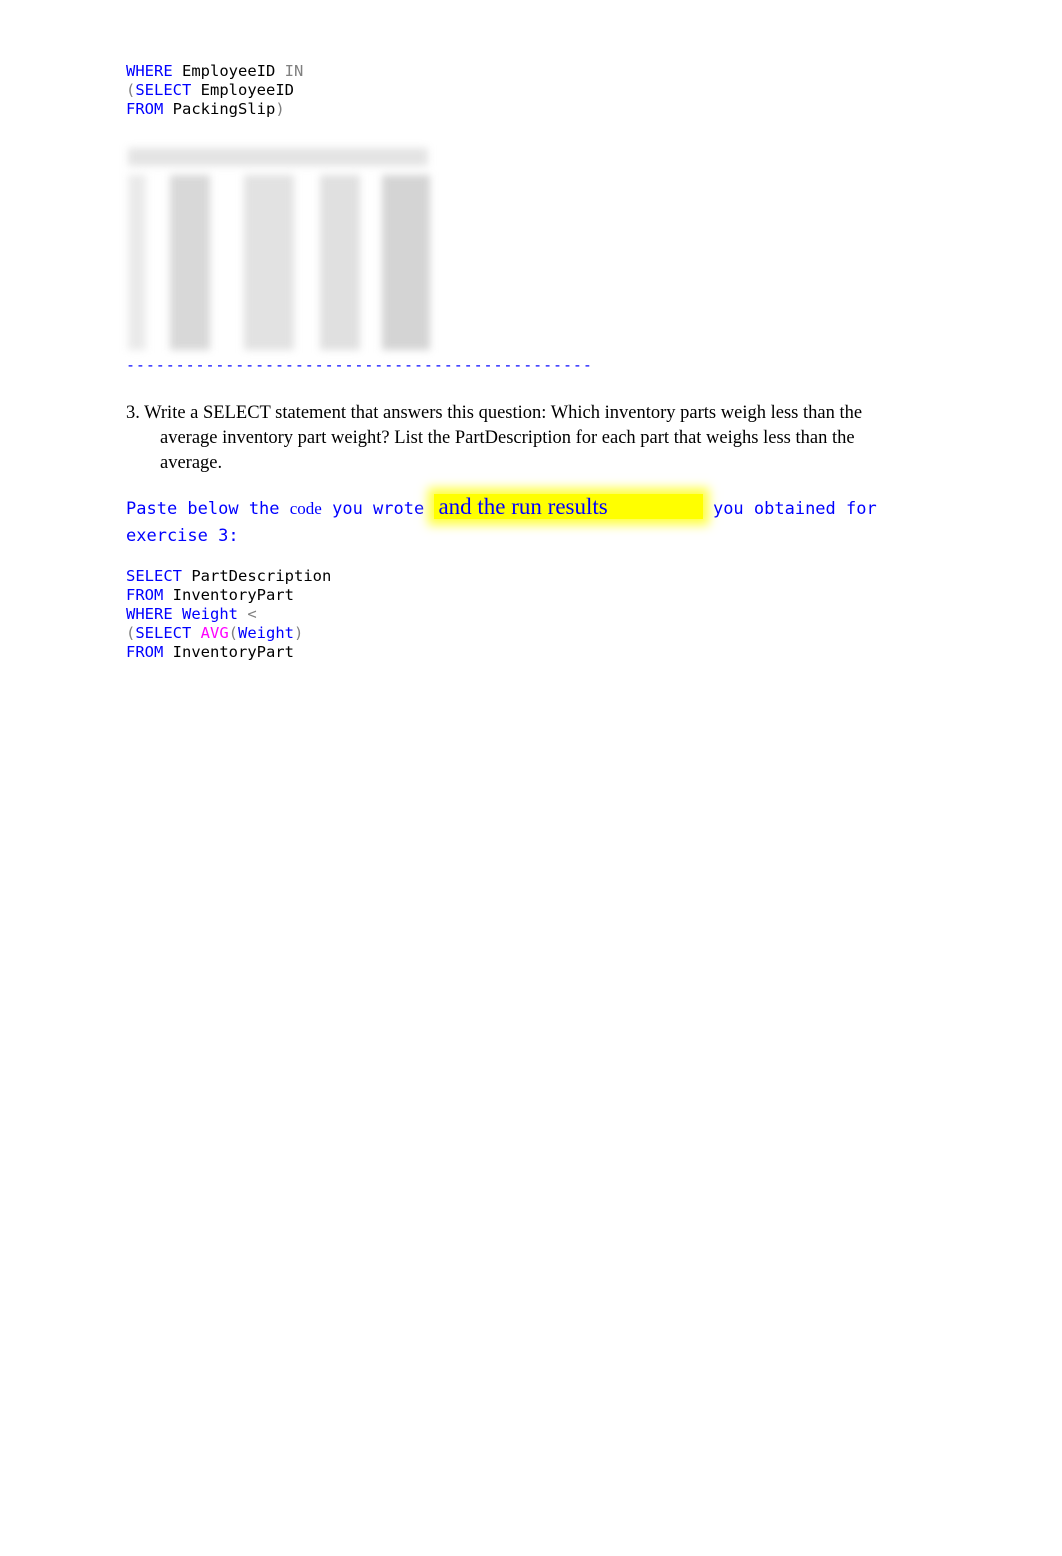 The height and width of the screenshot is (1556, 1062). I want to click on question-number: 3., so click(133, 413).